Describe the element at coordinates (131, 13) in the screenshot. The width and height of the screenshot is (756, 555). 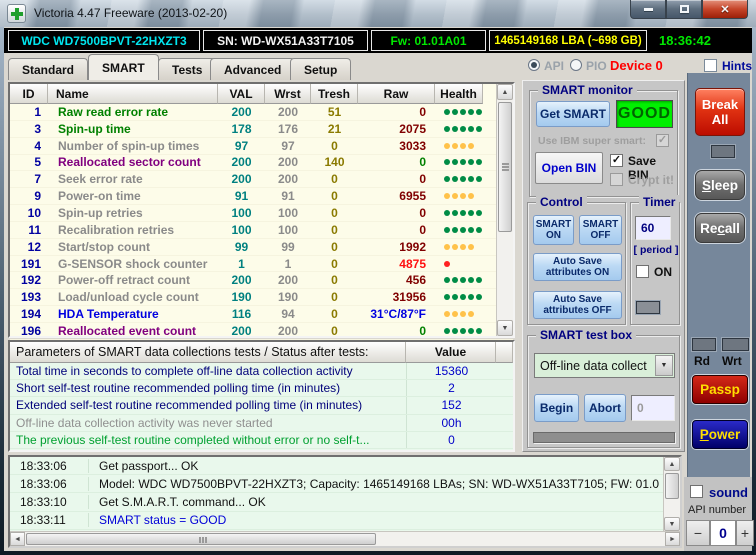
I see `window-title: Victoria 4.47 Freeware (2013-02-20)` at that location.